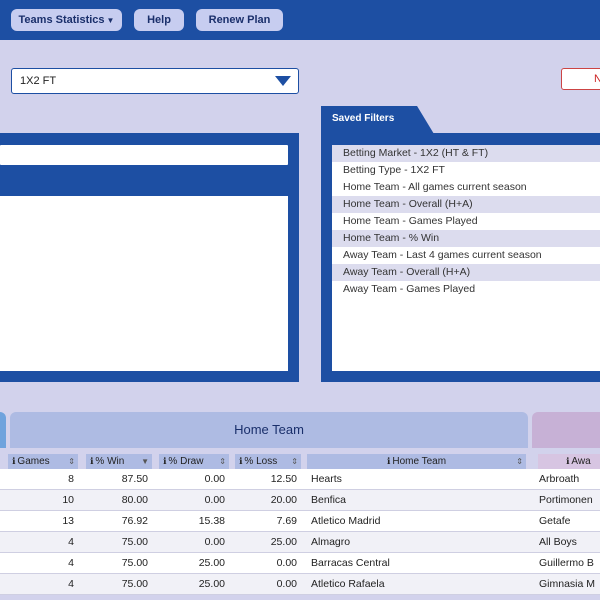 This screenshot has width=600, height=600. I want to click on cell-loss: 7.69, so click(286, 521).